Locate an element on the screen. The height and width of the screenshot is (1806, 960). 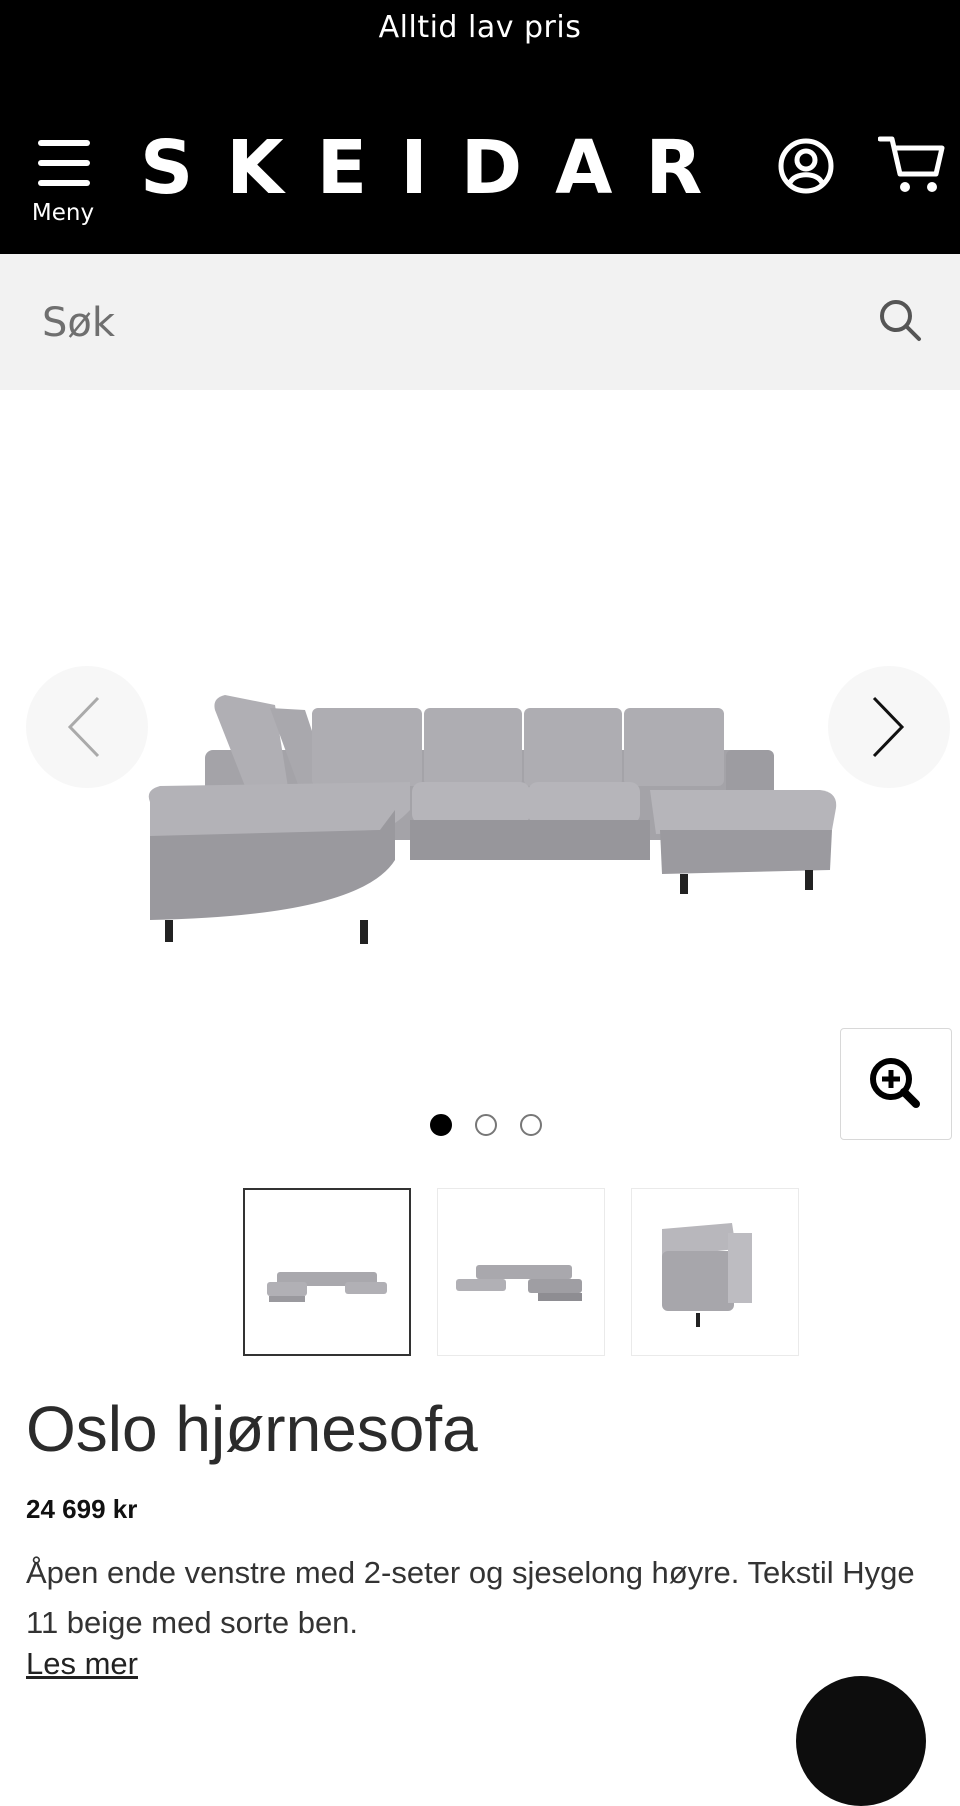
promo-banner: Alltid lav pris is located at coordinates (480, 27).